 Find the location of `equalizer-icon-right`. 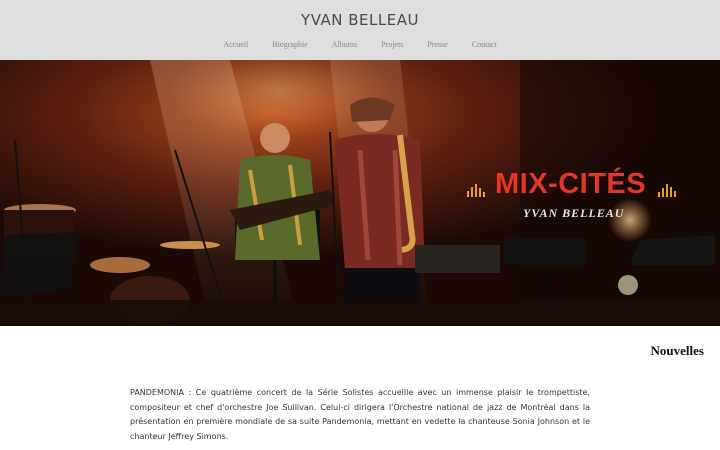

equalizer-icon-right is located at coordinates (667, 190).